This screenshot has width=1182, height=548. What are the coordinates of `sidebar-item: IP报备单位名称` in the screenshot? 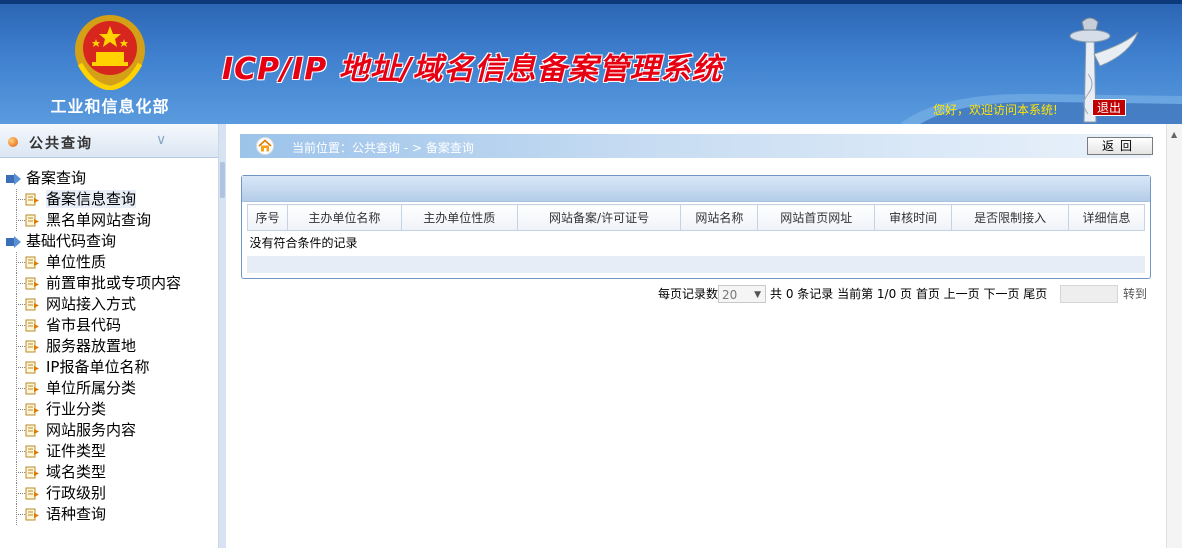 It's located at (109, 367).